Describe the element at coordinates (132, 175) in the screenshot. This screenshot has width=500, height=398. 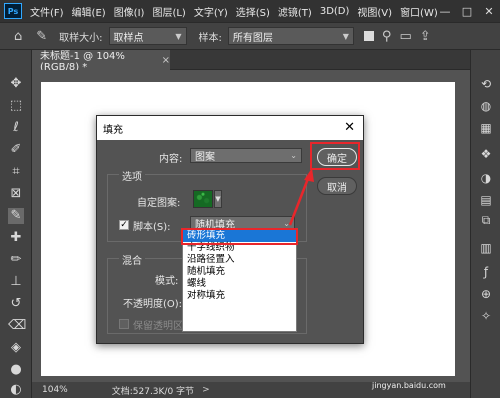
I see `options-group-label: 选项` at that location.